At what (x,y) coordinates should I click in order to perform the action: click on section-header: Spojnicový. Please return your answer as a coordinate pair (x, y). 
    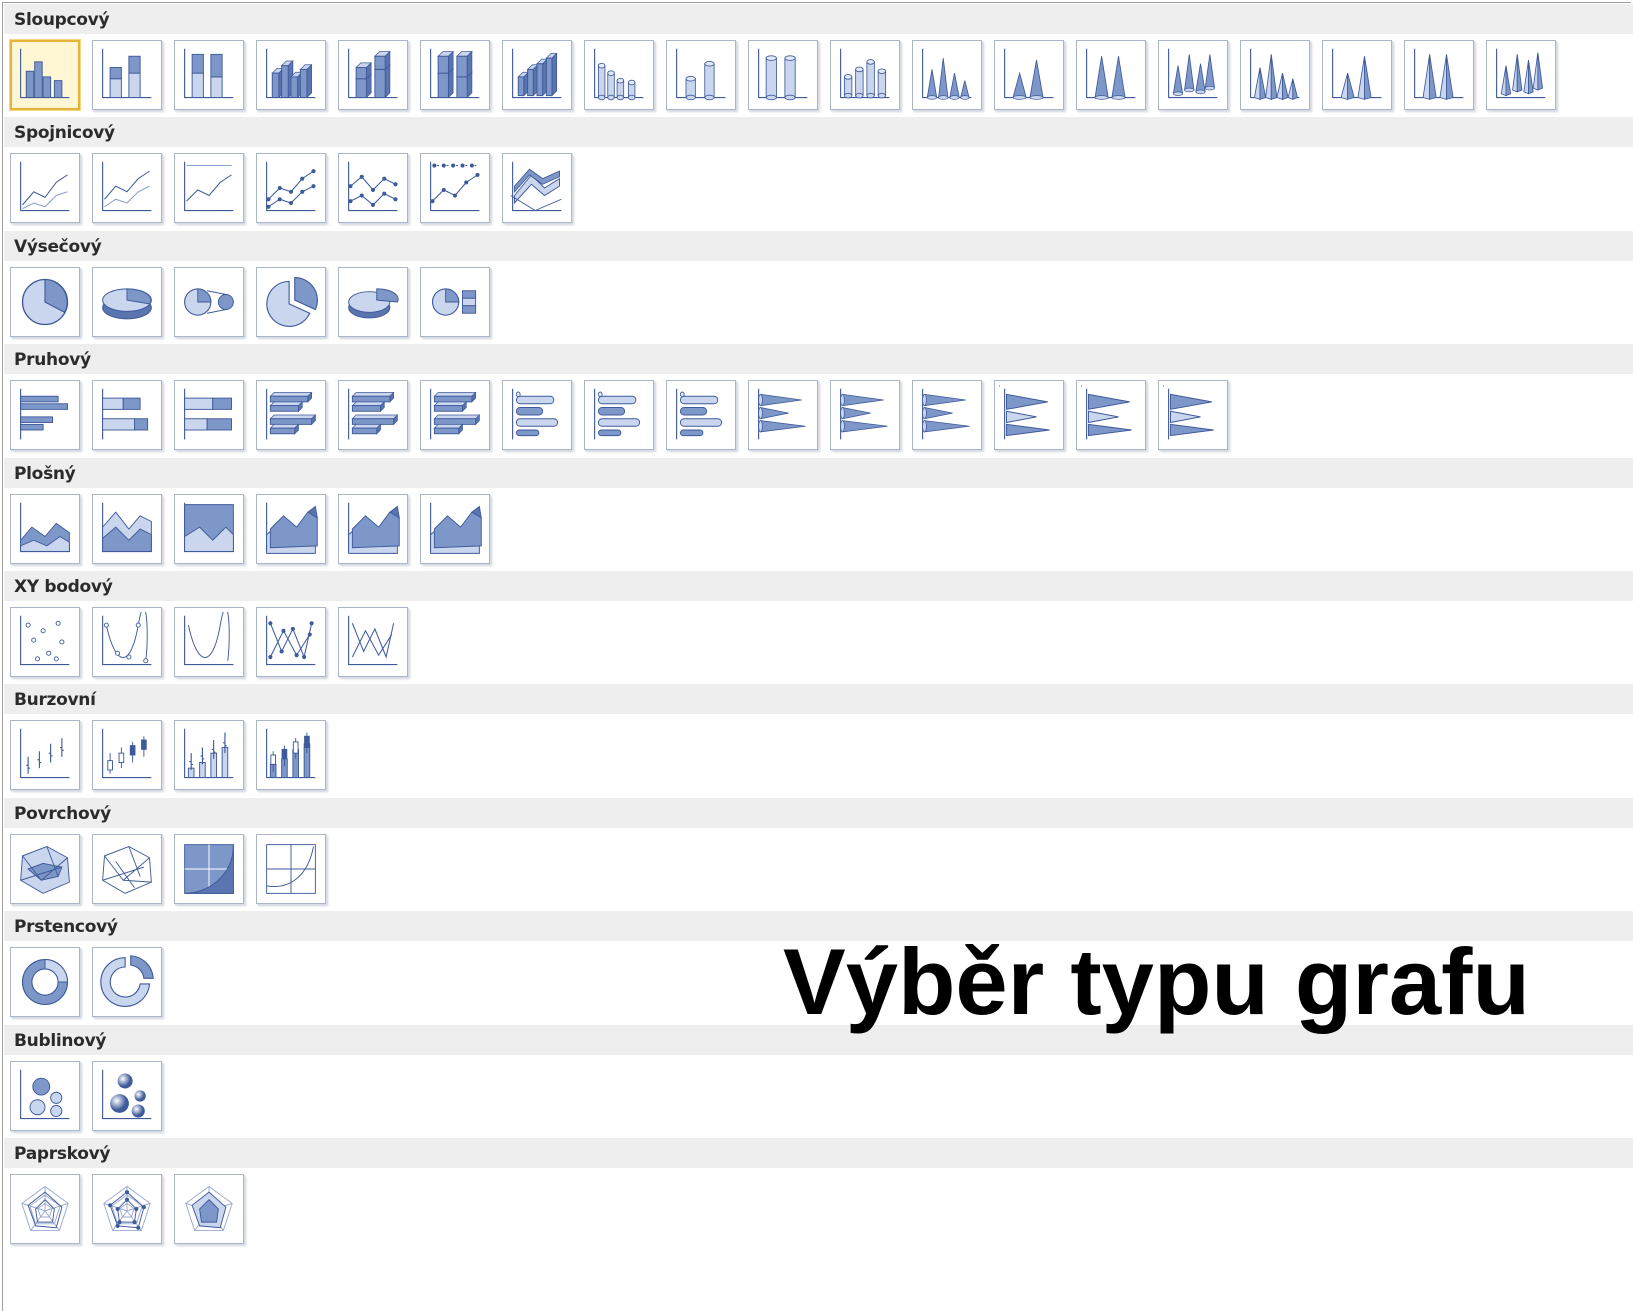
    Looking at the image, I should click on (818, 132).